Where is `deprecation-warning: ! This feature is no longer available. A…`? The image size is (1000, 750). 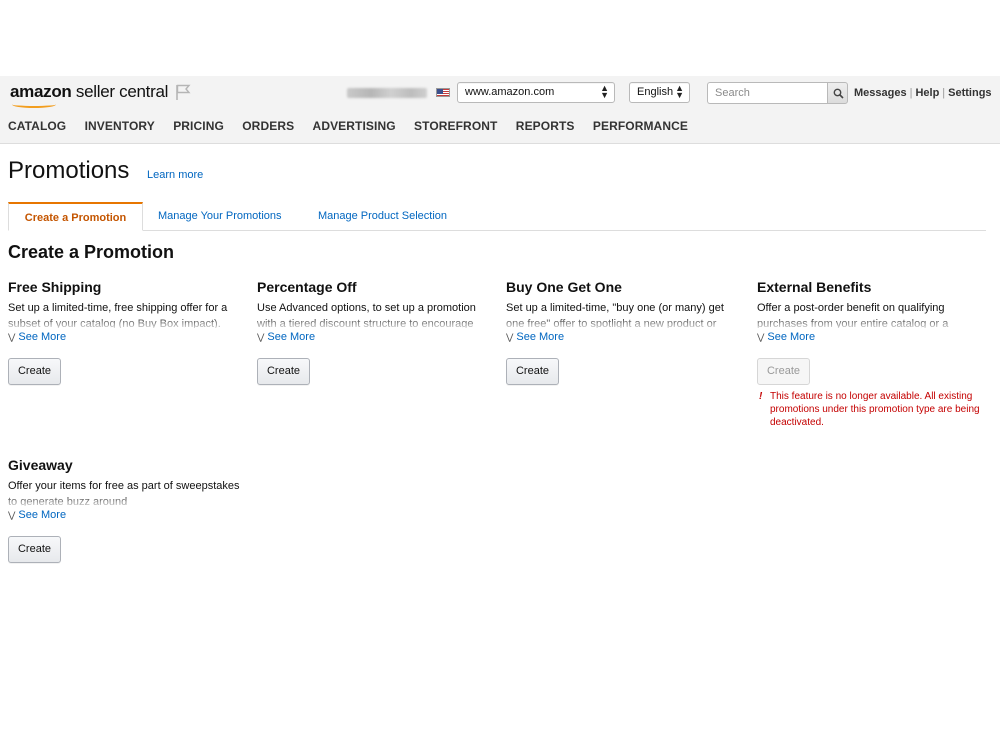
deprecation-warning: ! This feature is no longer available. A… is located at coordinates (869, 409).